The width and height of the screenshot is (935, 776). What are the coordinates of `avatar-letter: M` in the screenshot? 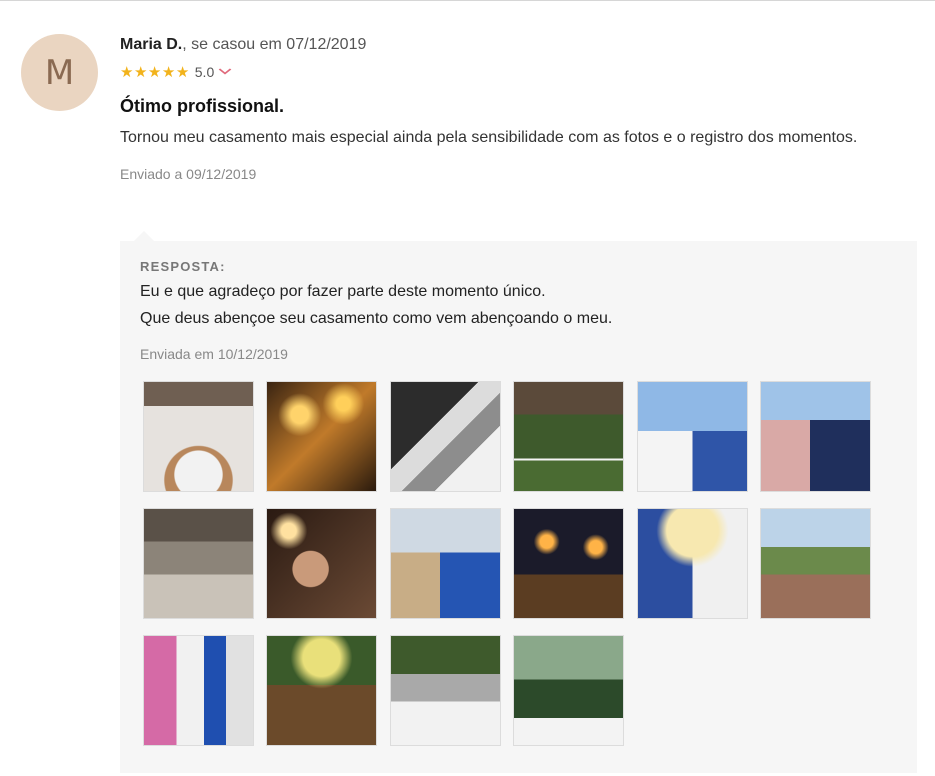 It's located at (59, 72).